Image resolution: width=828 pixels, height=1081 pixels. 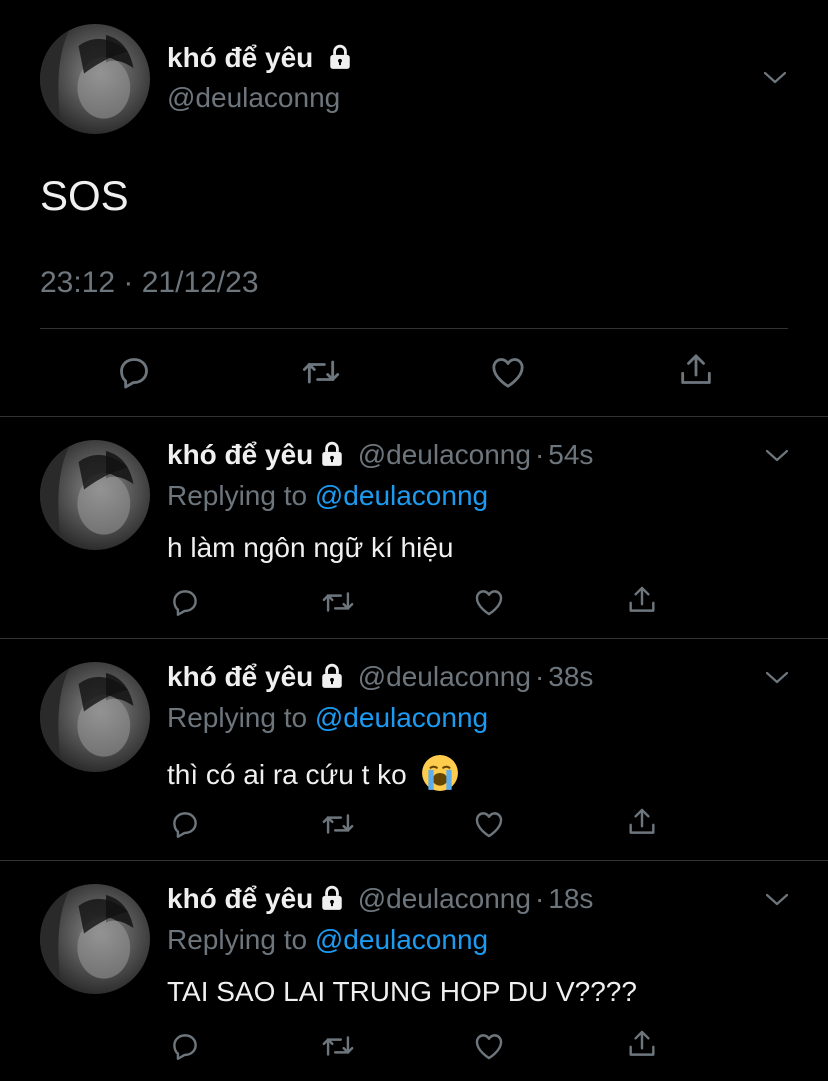 I want to click on tweet-text: thì có ai ra cứu t ko, so click(x=287, y=774).